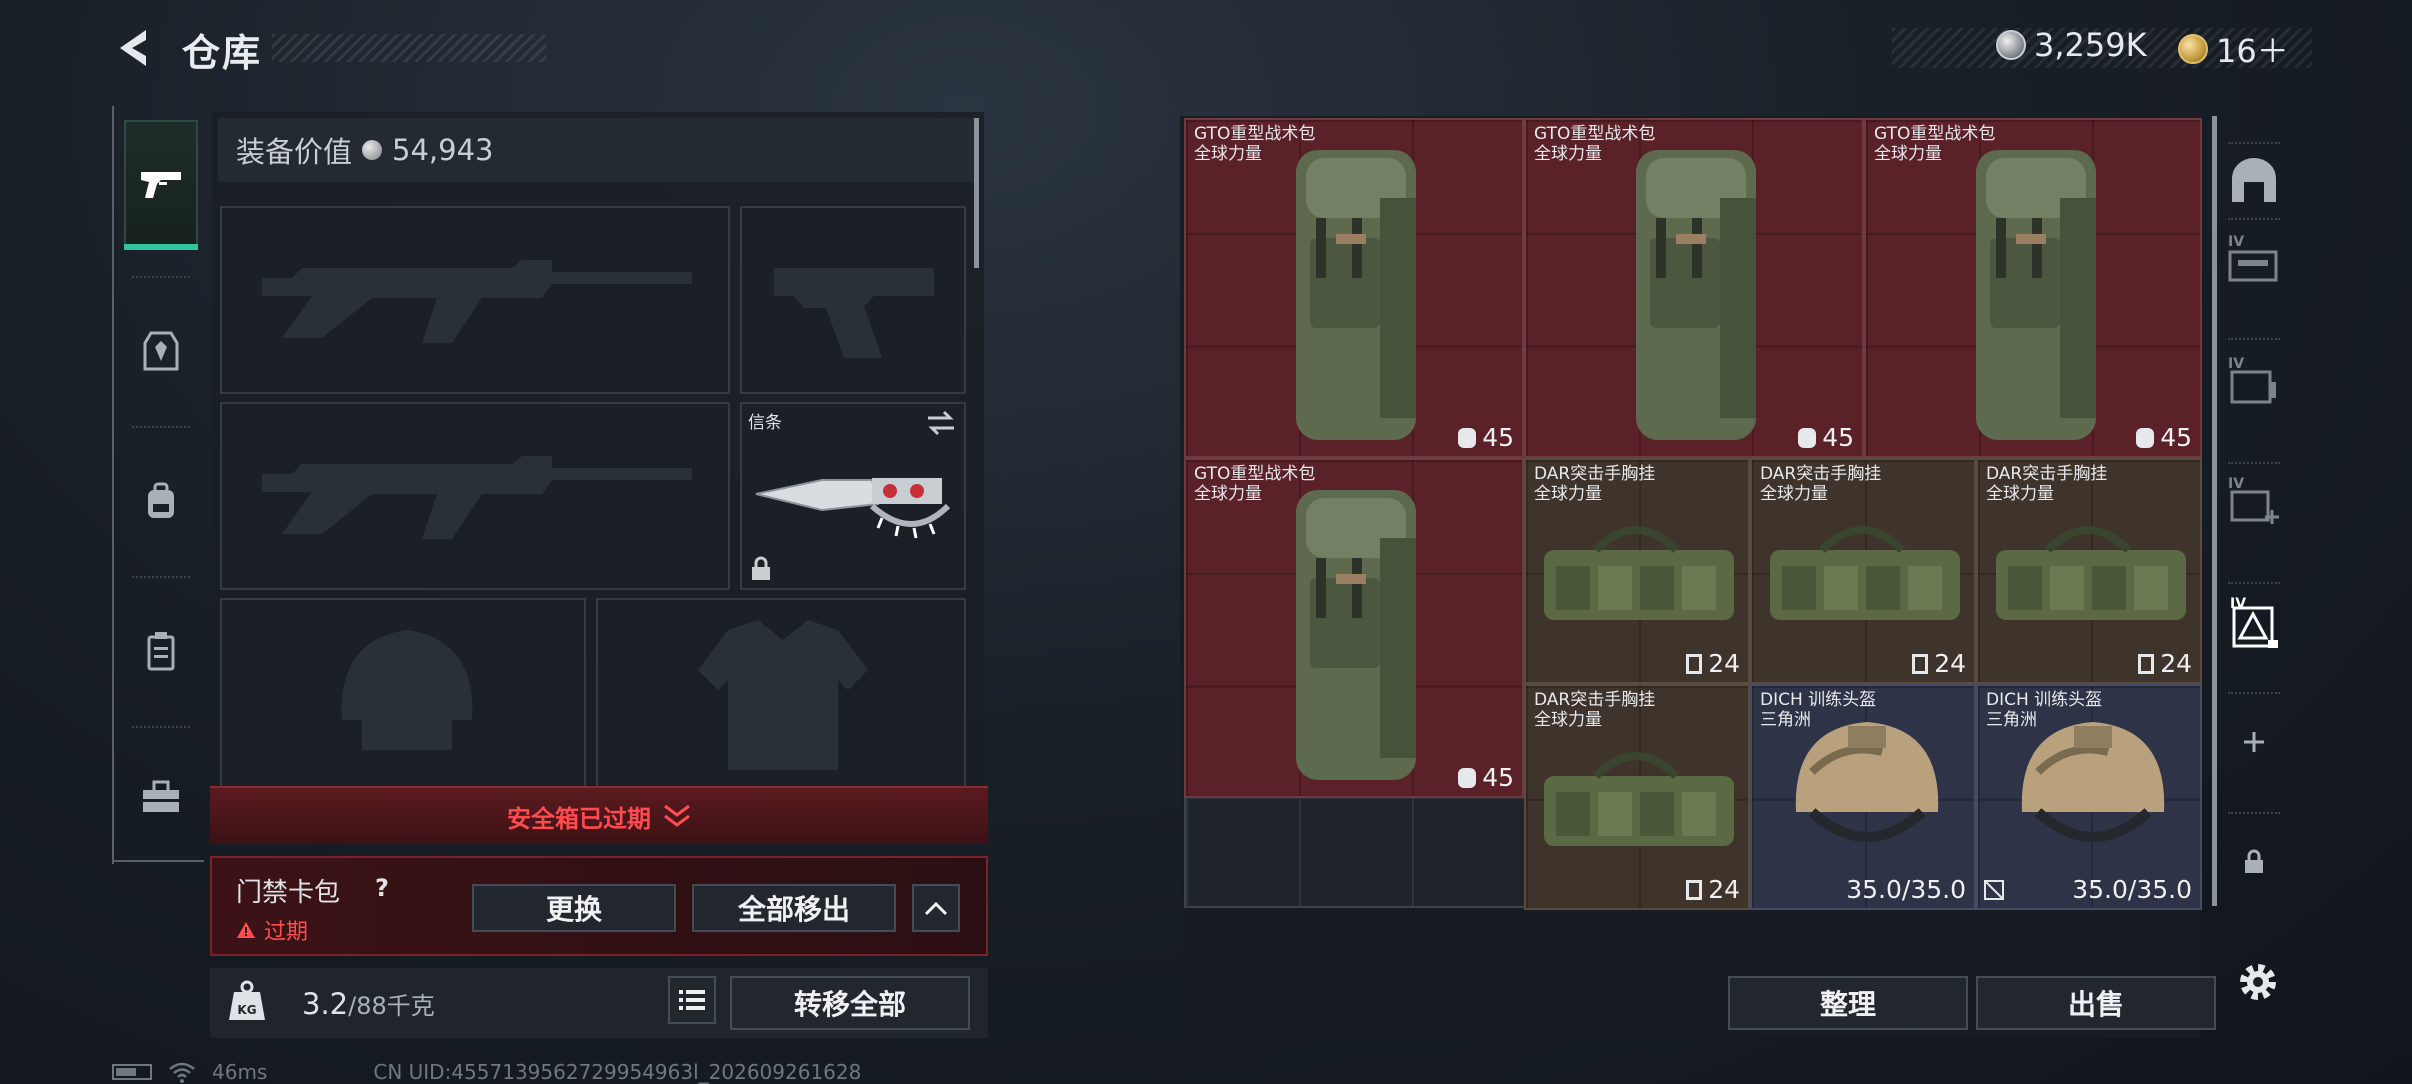  I want to click on title-decoration, so click(409, 48).